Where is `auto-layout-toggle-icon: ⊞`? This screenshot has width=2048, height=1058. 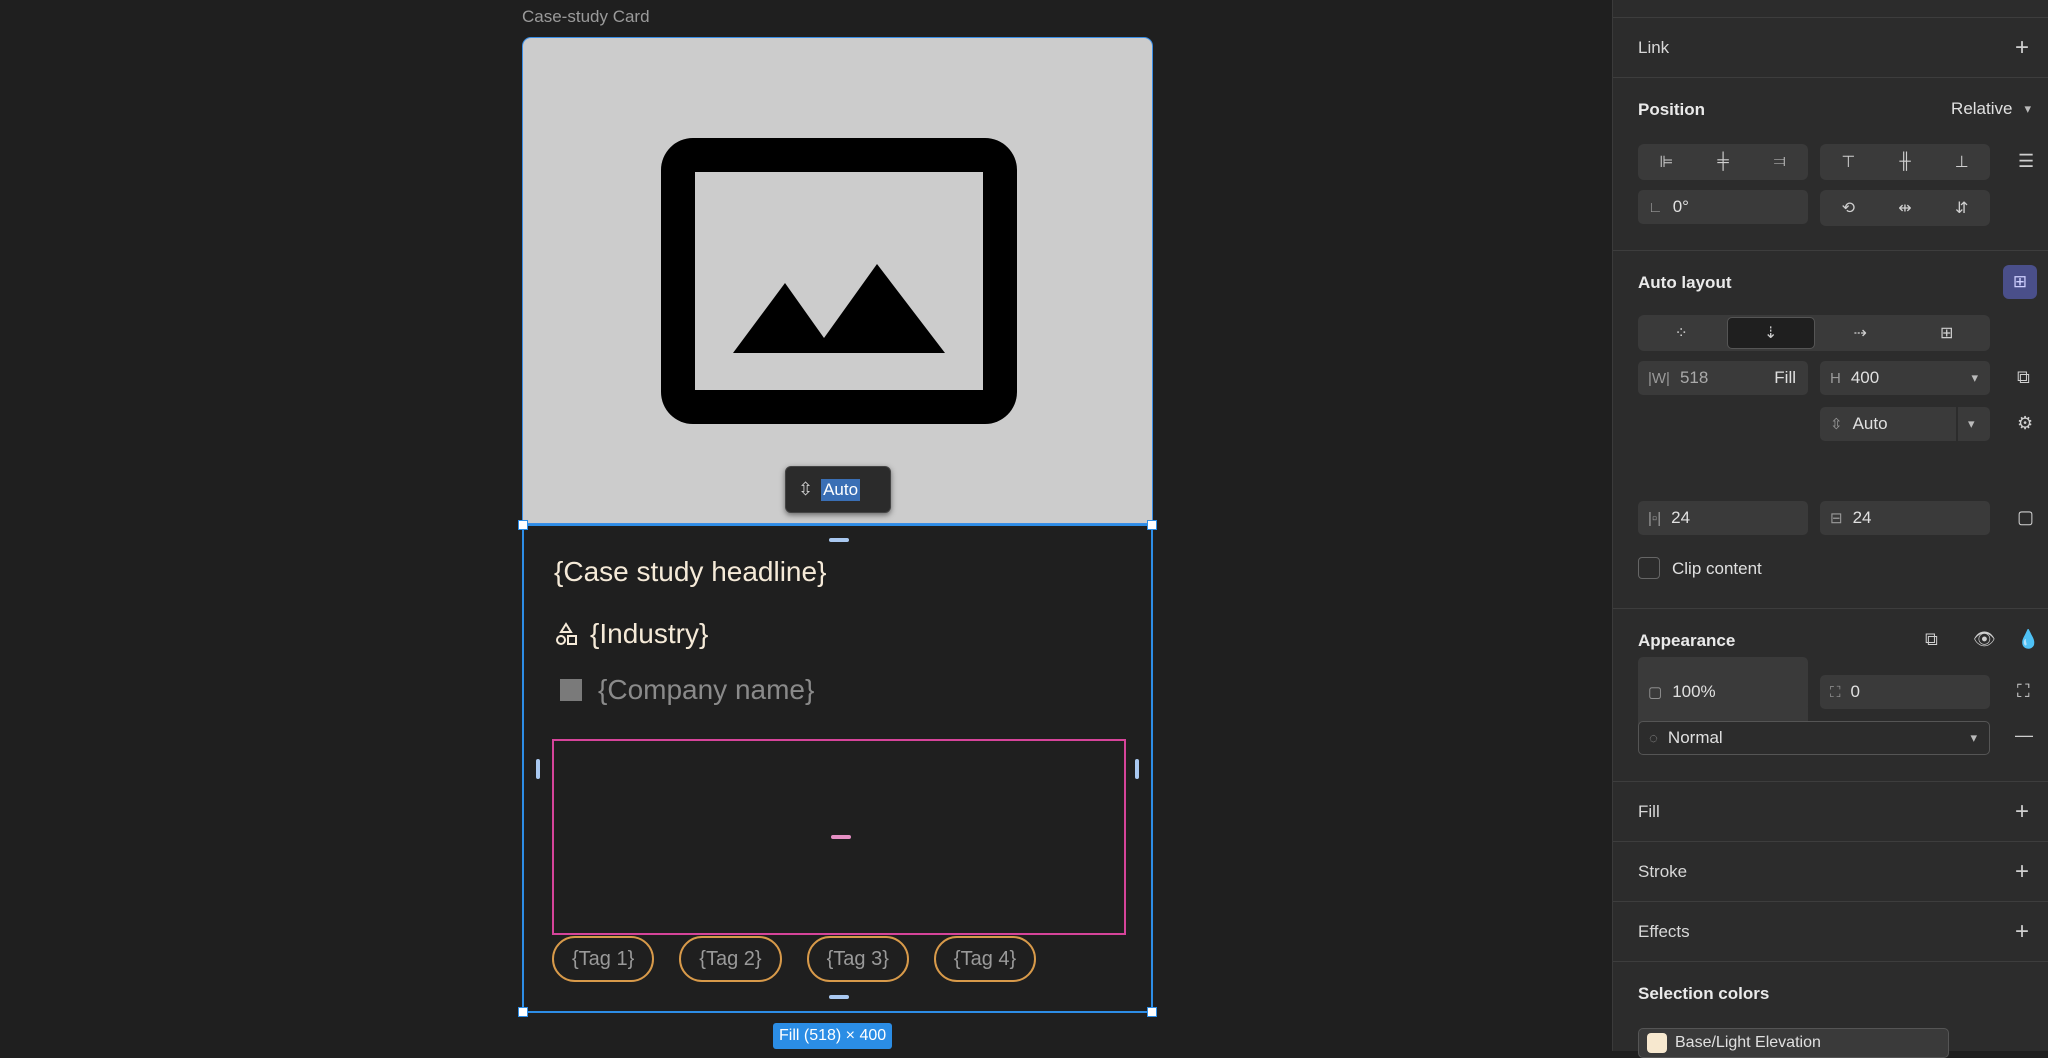
auto-layout-toggle-icon: ⊞ is located at coordinates (2020, 282).